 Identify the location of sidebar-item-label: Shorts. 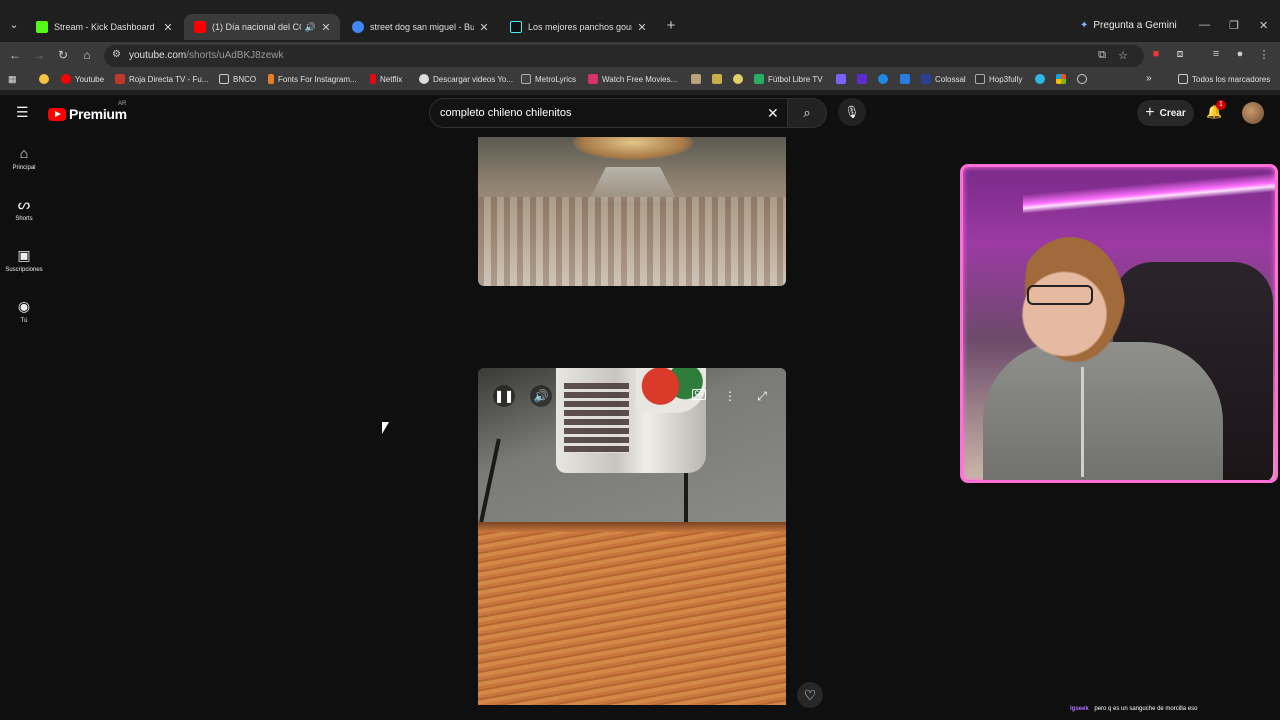
(24, 219).